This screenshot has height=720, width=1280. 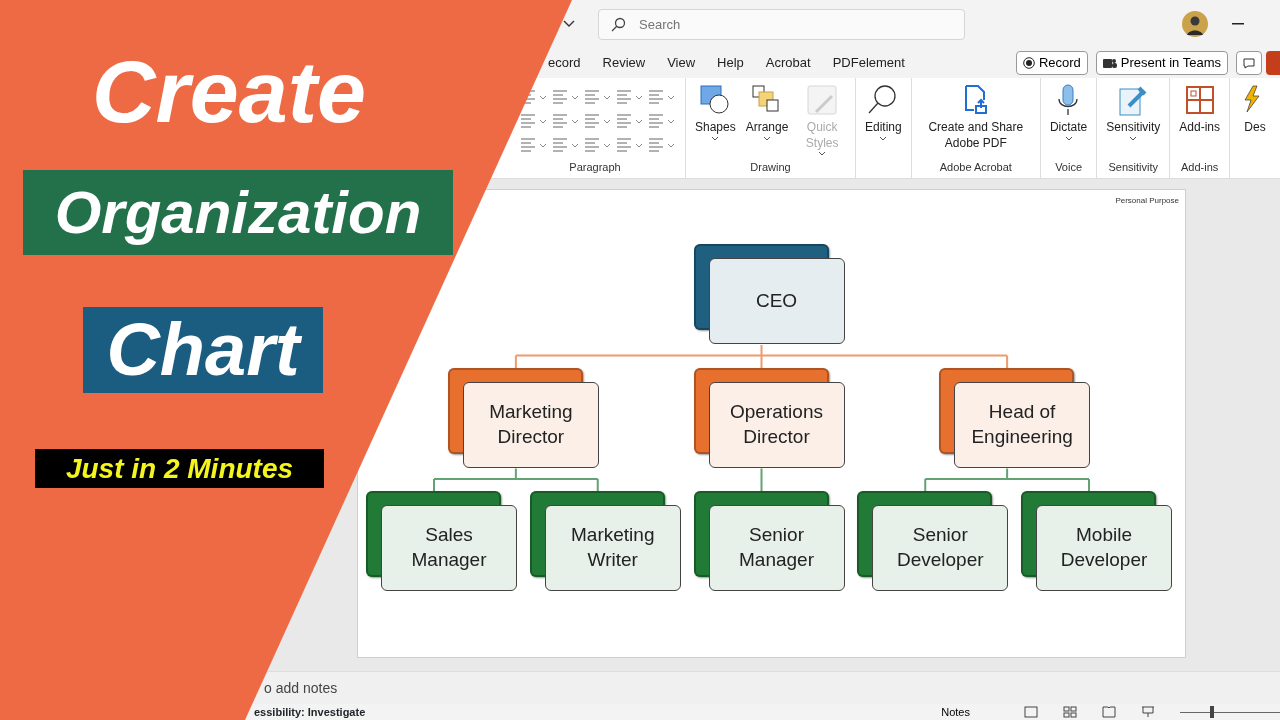 I want to click on record-icon, so click(x=1028, y=63).